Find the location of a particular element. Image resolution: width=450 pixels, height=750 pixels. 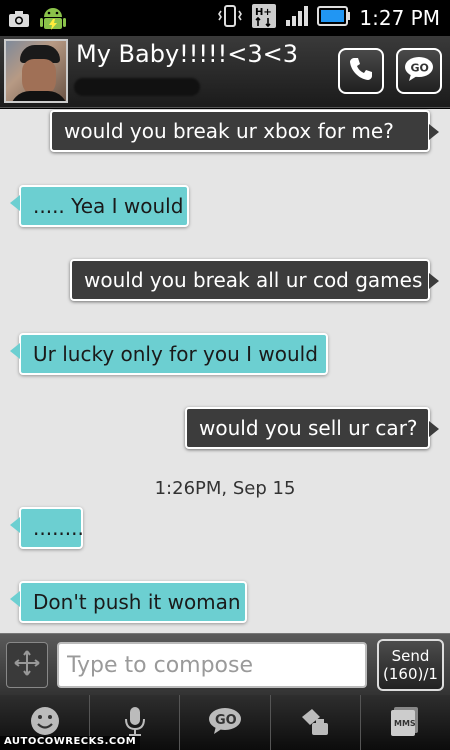

go-apps-button: GO is located at coordinates (225, 722).